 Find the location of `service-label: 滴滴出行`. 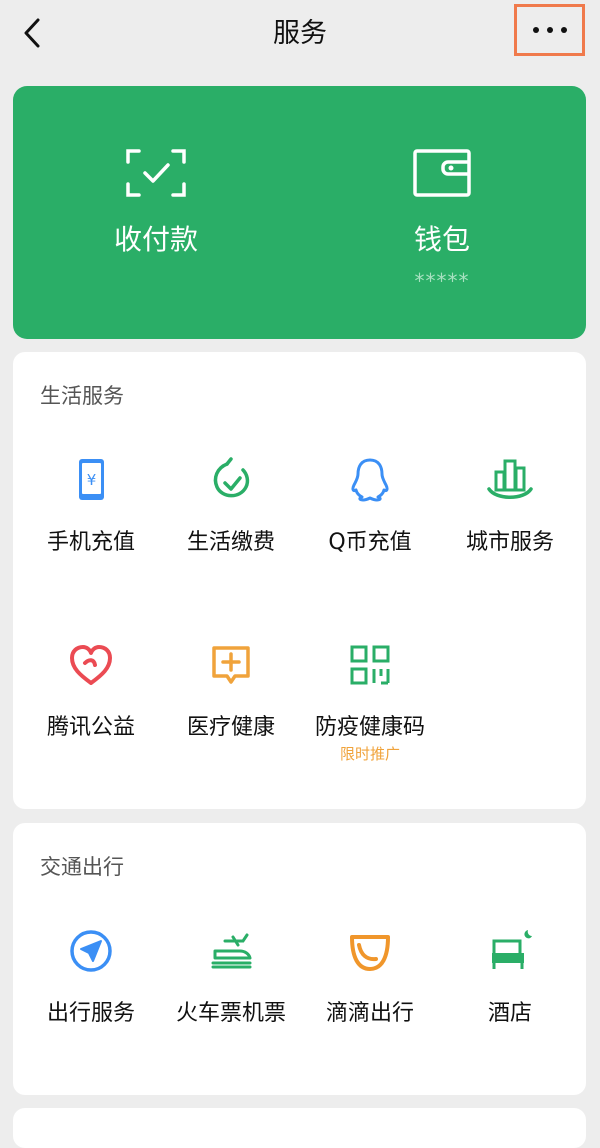

service-label: 滴滴出行 is located at coordinates (369, 1013).